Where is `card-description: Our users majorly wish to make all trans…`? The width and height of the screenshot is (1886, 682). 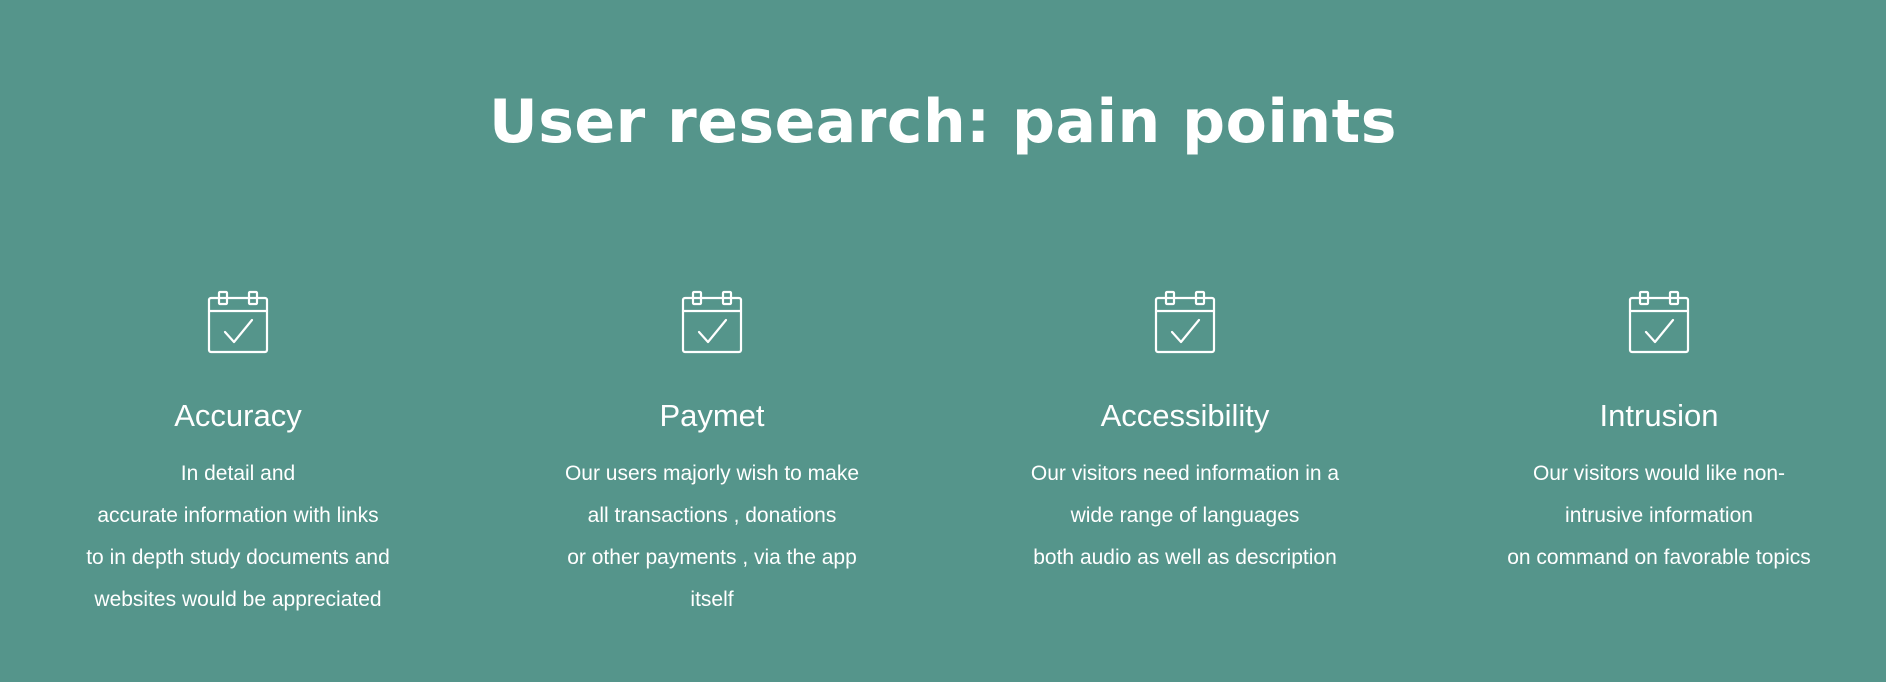 card-description: Our users majorly wish to make all trans… is located at coordinates (712, 537).